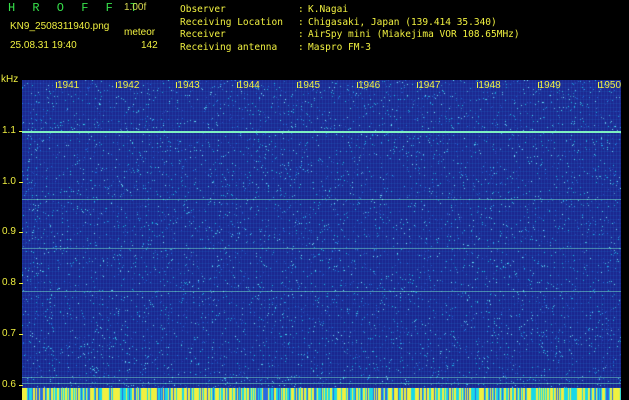 The width and height of the screenshot is (629, 400). Describe the element at coordinates (43, 45) in the screenshot. I see `datetime-label: 25.08.31 19:40` at that location.